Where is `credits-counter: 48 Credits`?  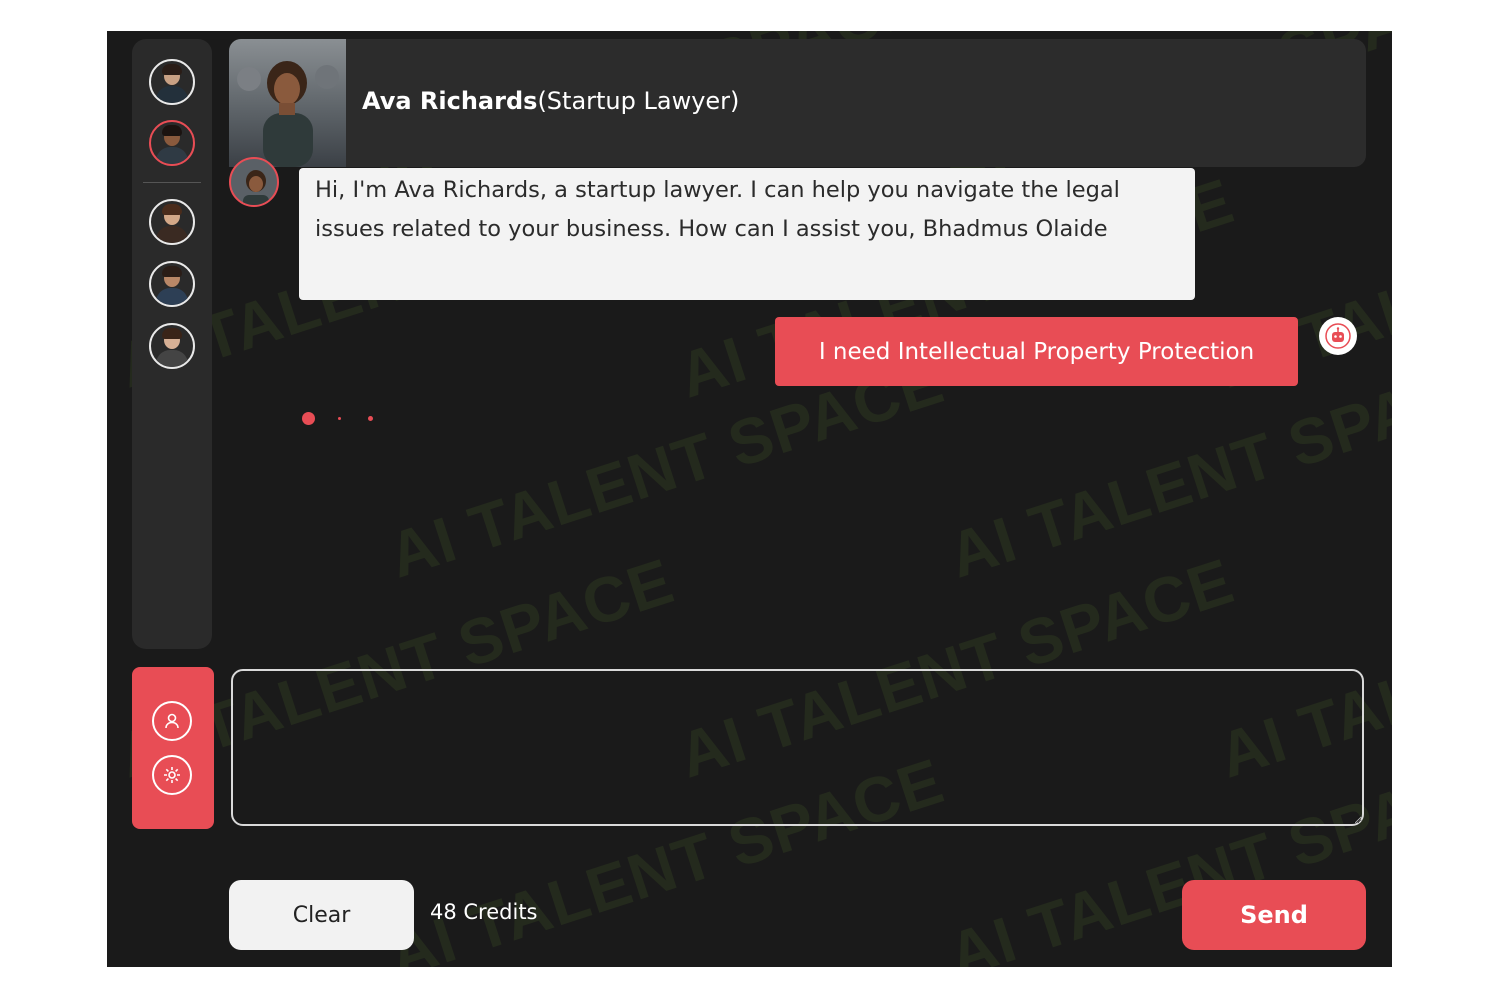
credits-counter: 48 Credits is located at coordinates (484, 912).